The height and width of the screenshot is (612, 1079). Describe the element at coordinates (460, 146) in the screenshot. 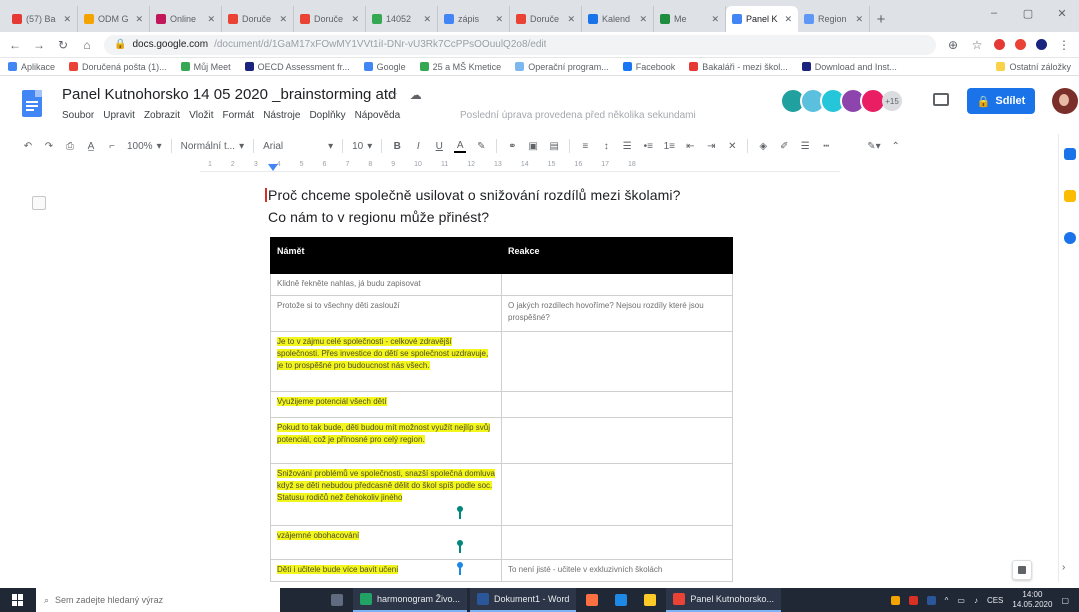

I see `text-color-icon: A` at that location.